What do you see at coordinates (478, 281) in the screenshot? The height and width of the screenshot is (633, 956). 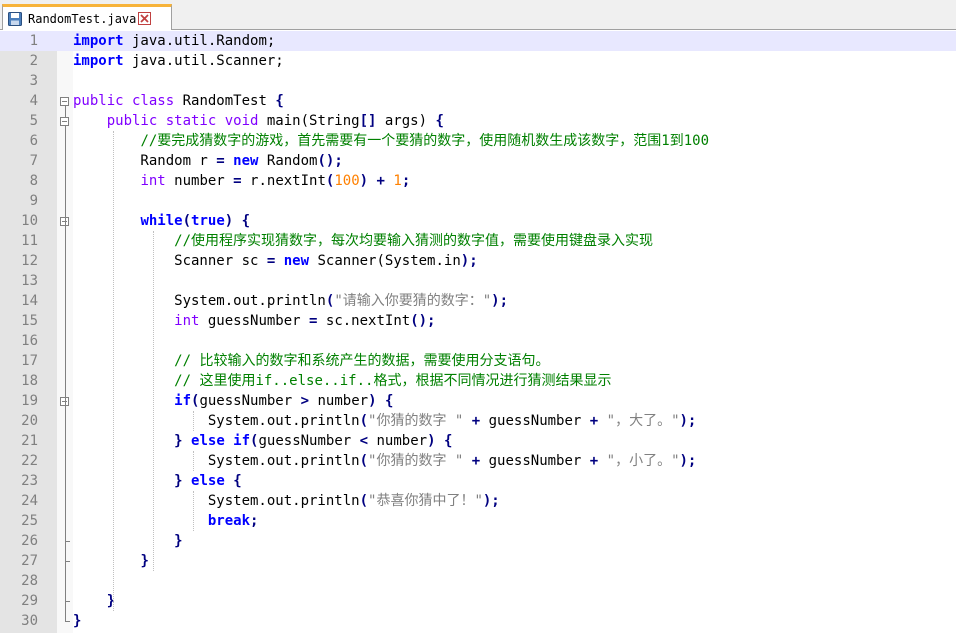 I see `code-line-13: 13` at bounding box center [478, 281].